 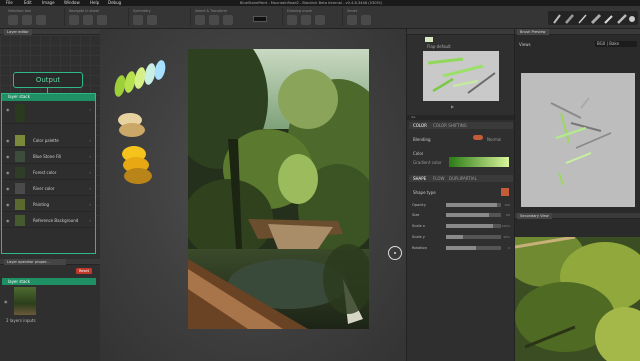 I want to click on secondary-view-canvas, so click(x=577, y=299).